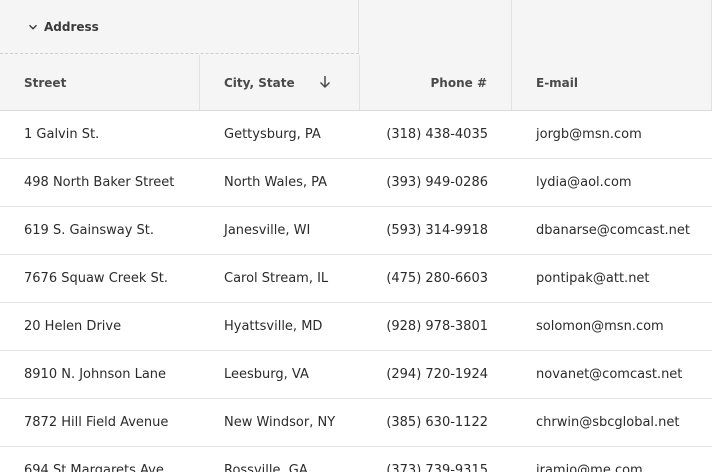 The width and height of the screenshot is (712, 472). I want to click on email-cell: dbanarse@comcast.net, so click(613, 230).